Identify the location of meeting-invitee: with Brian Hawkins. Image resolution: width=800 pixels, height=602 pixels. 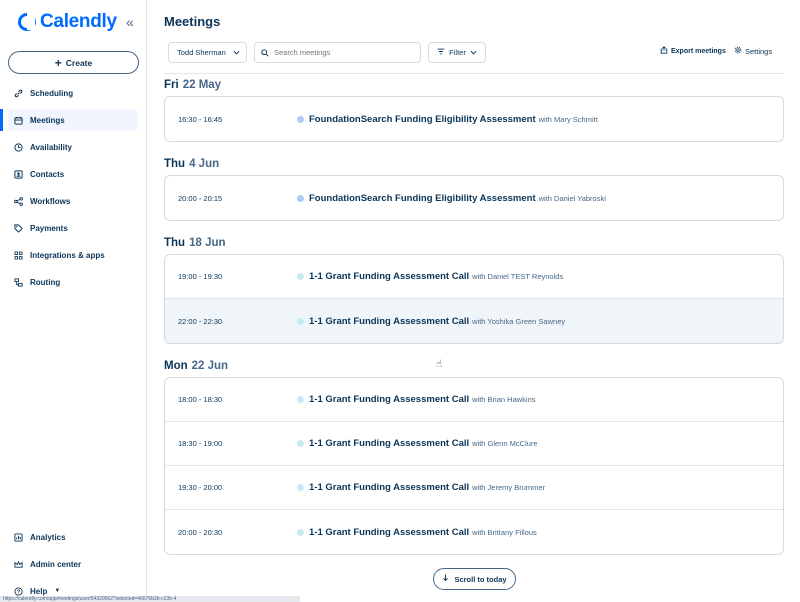
(504, 399).